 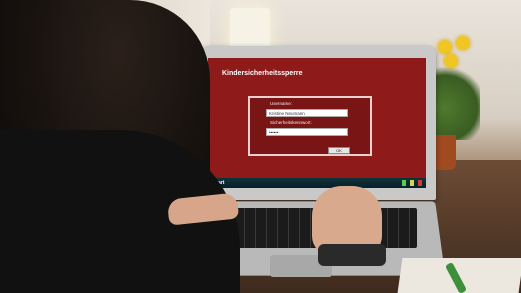 What do you see at coordinates (317, 183) in the screenshot?
I see `taskbar: Start` at bounding box center [317, 183].